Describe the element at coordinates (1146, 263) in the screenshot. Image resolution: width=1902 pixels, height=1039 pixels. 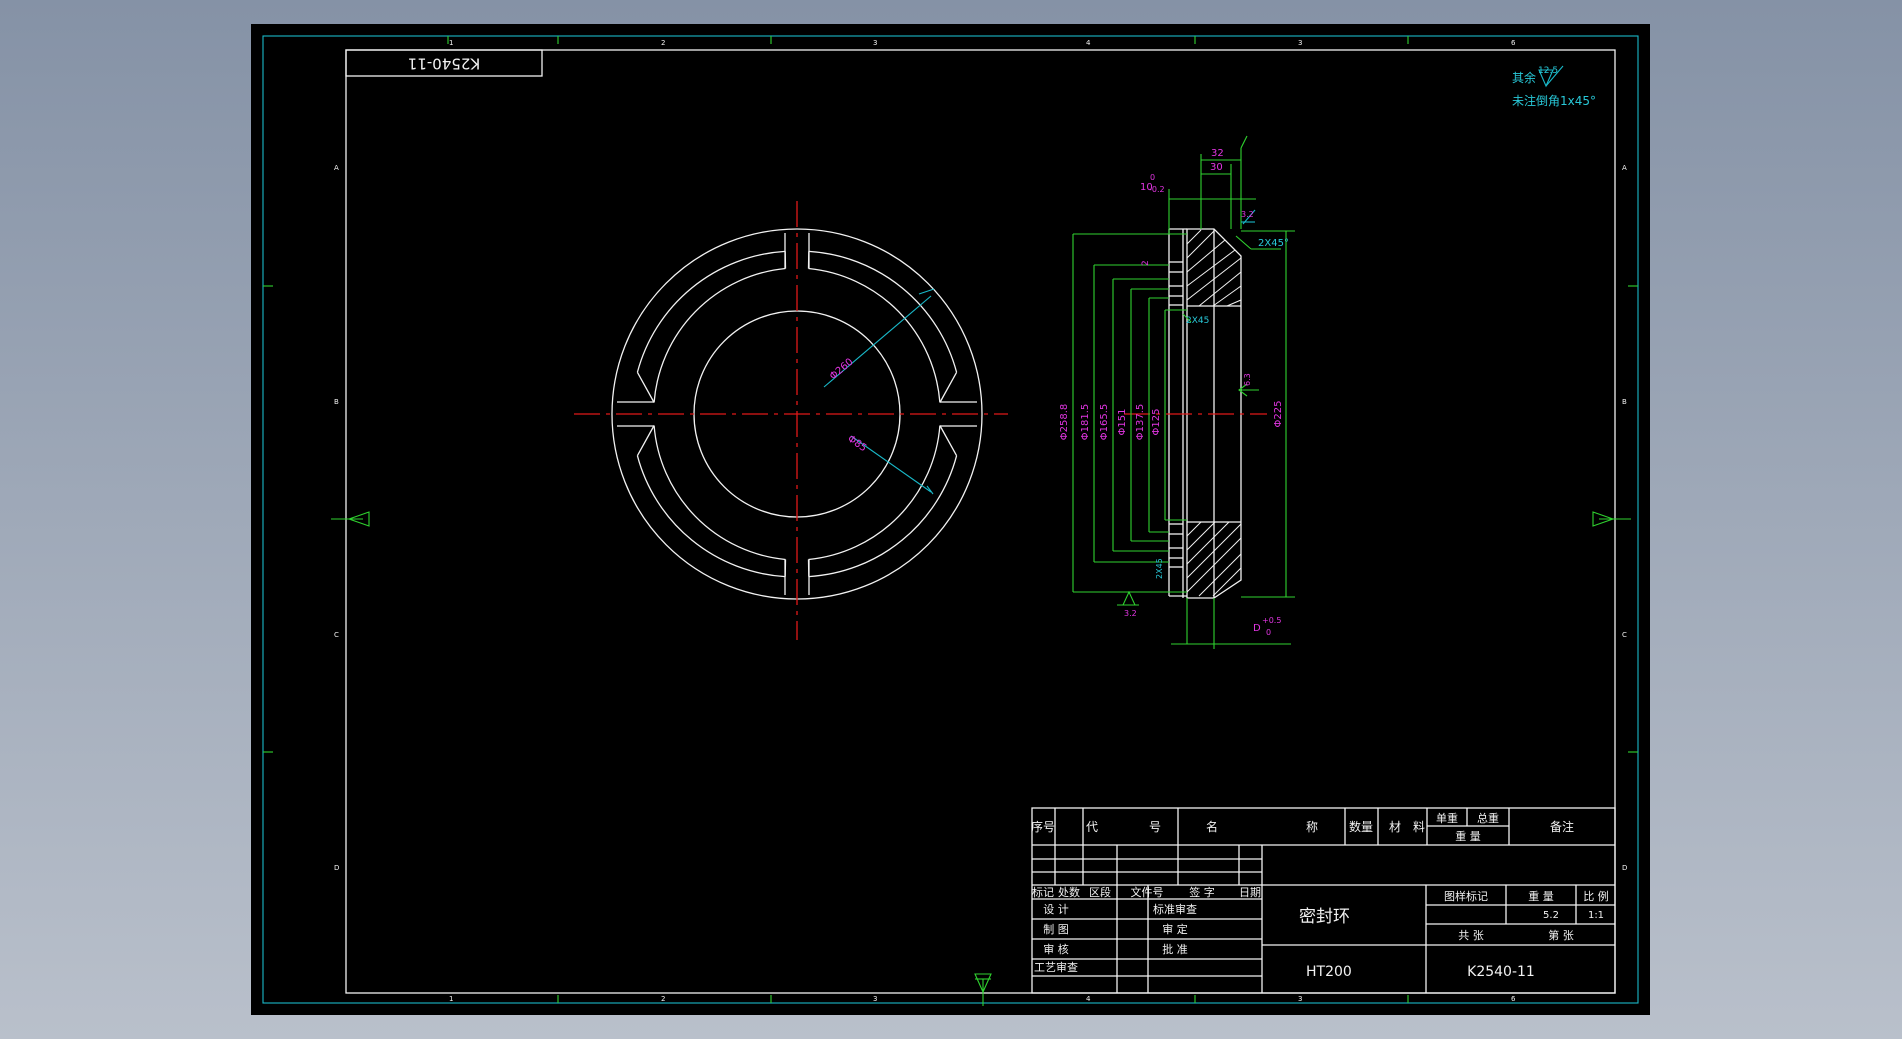
I see `dim-2-top: 2` at that location.